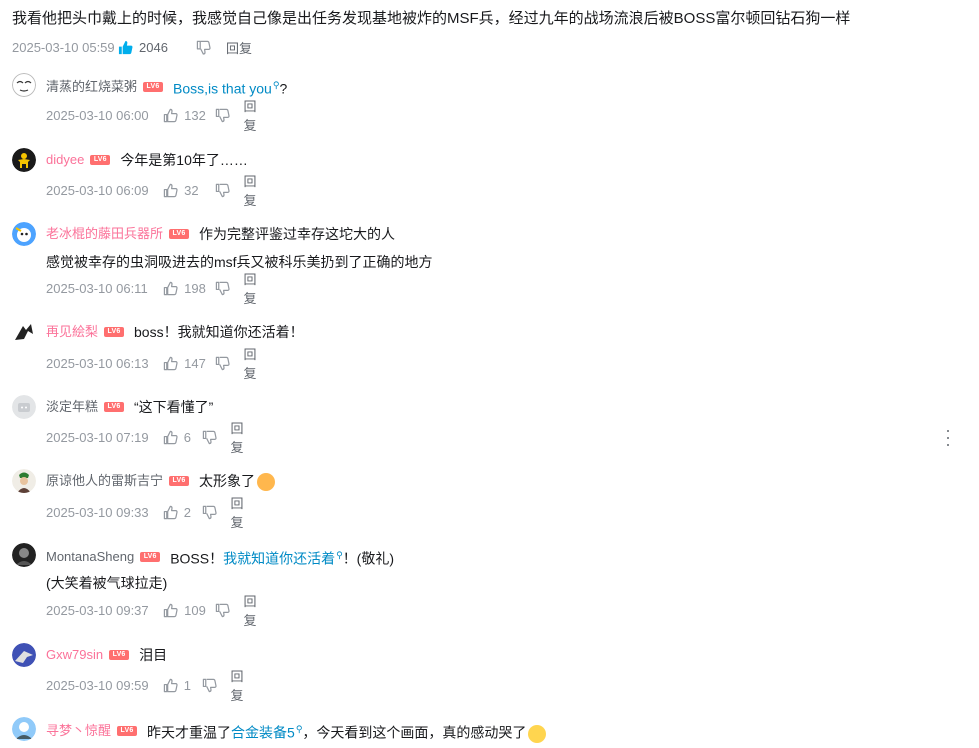 Image resolution: width=979 pixels, height=748 pixels. I want to click on comment-time: 2025-03-10 06:09, so click(97, 190).